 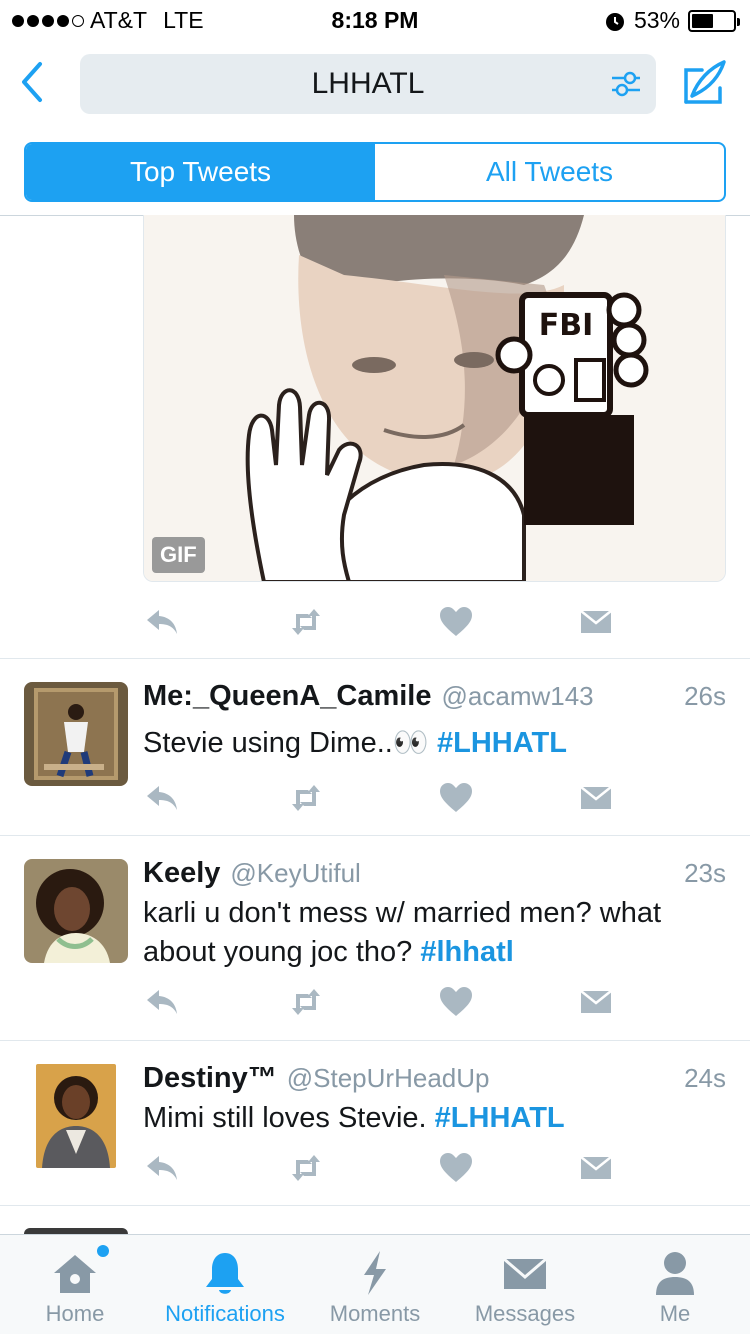 I want to click on tab-top-tweets: Top Tweets, so click(x=200, y=172).